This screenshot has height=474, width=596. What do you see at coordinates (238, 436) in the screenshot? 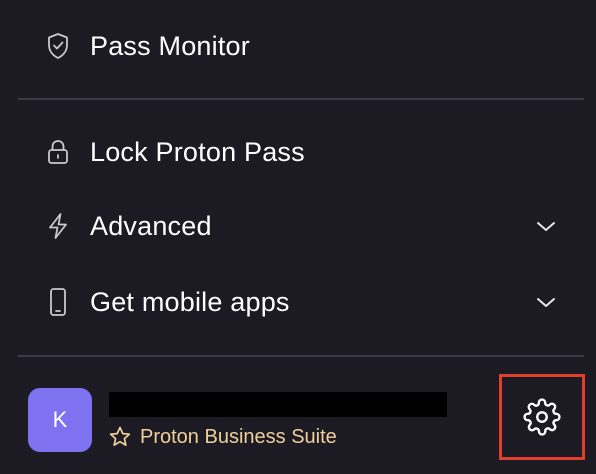
I see `plan-name: Proton Business Suite` at bounding box center [238, 436].